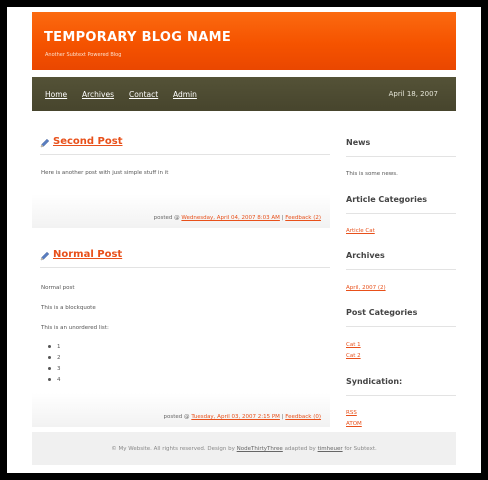 This screenshot has height=480, width=488. What do you see at coordinates (56, 94) in the screenshot?
I see `nav-home-link: Home` at bounding box center [56, 94].